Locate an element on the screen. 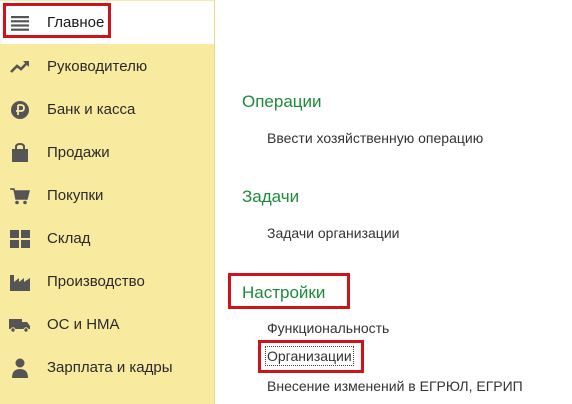 Image resolution: width=572 pixels, height=404 pixels. sidebar-item-warehouse: Склад is located at coordinates (107, 238).